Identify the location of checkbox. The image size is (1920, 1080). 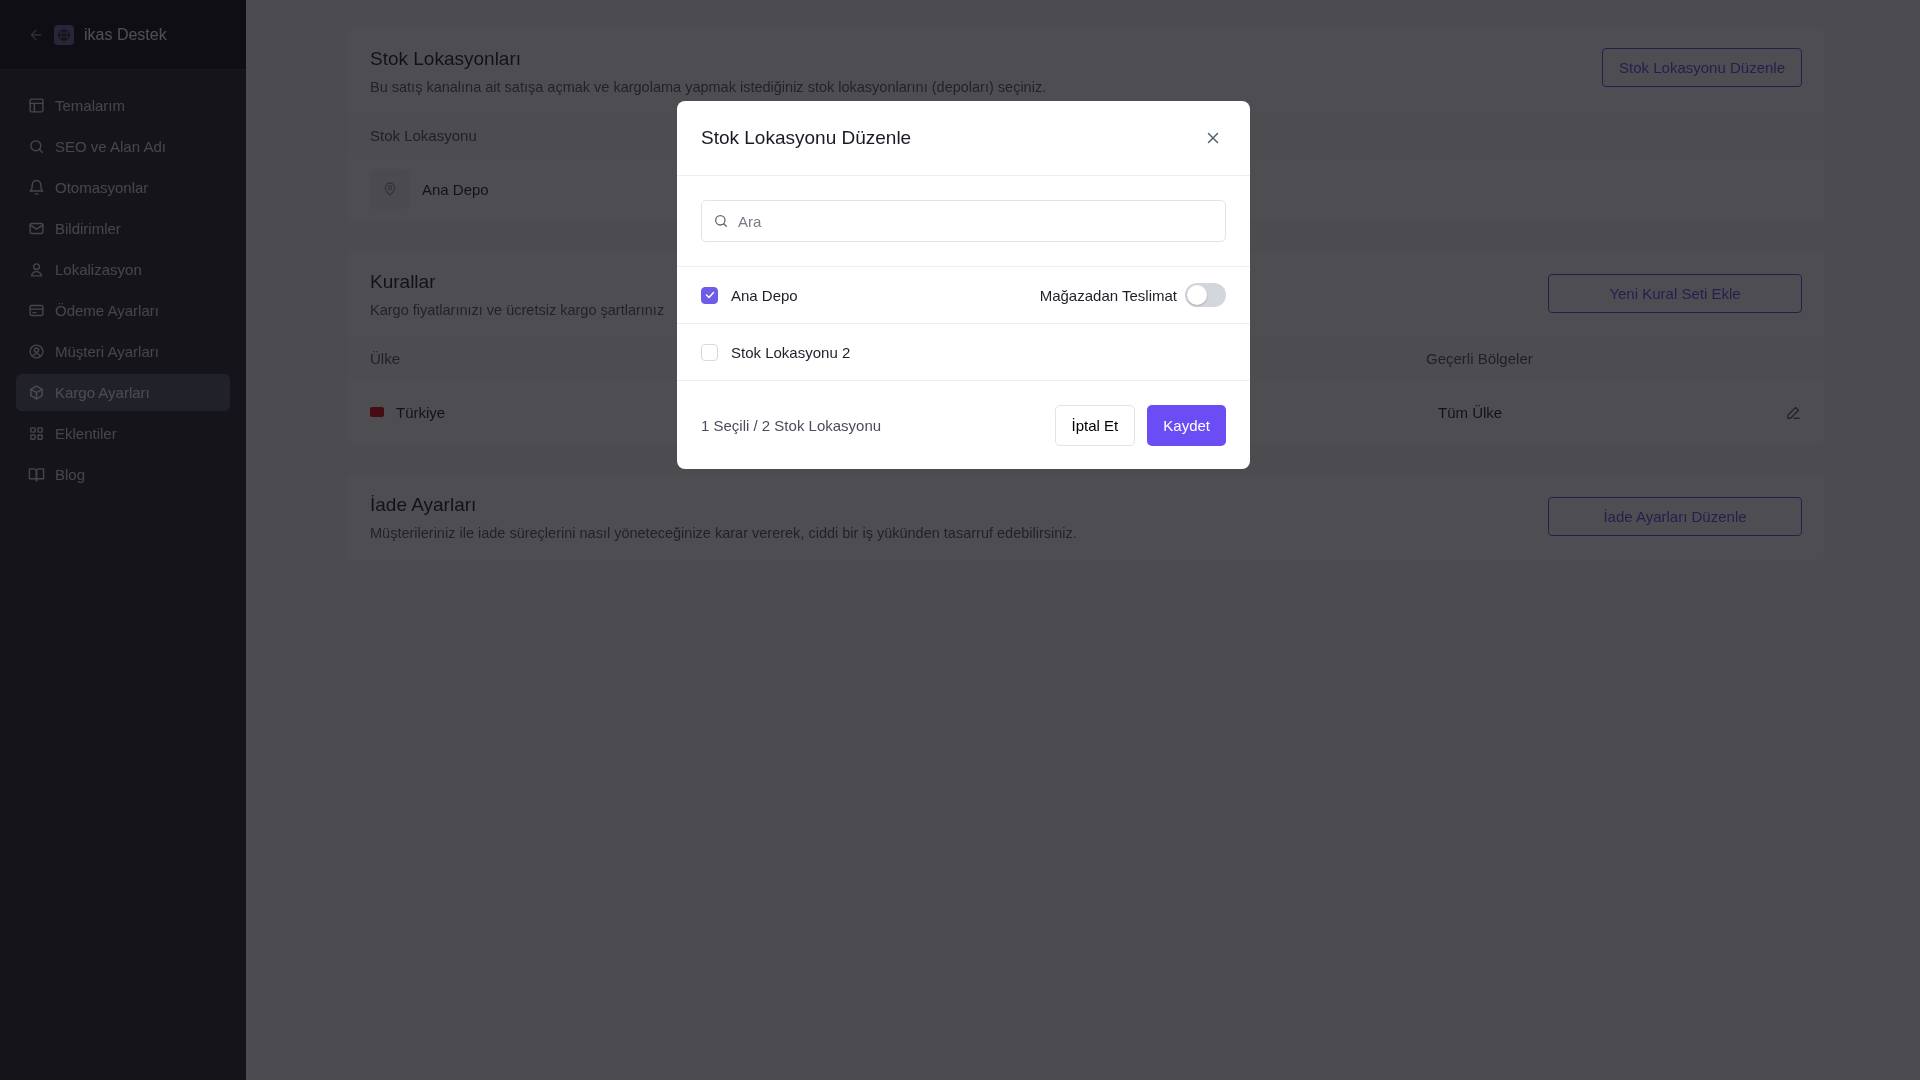
(709, 295).